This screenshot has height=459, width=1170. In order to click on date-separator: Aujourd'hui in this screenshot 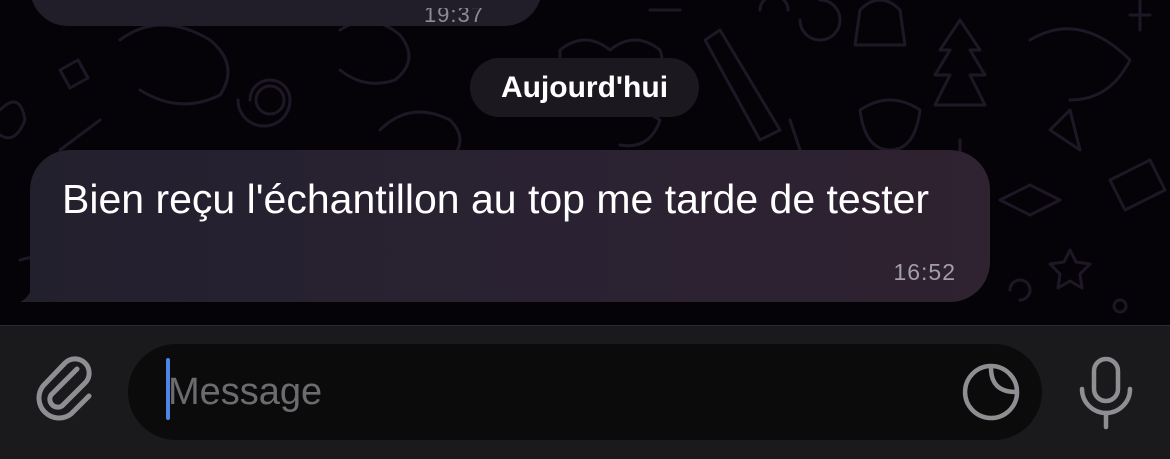, I will do `click(584, 87)`.